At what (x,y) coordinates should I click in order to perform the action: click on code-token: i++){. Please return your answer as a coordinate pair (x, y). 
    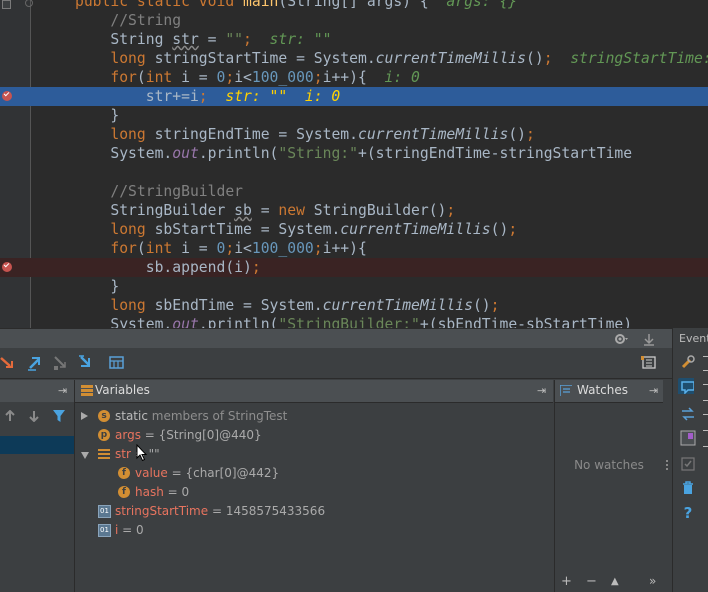
    Looking at the image, I should click on (344, 248).